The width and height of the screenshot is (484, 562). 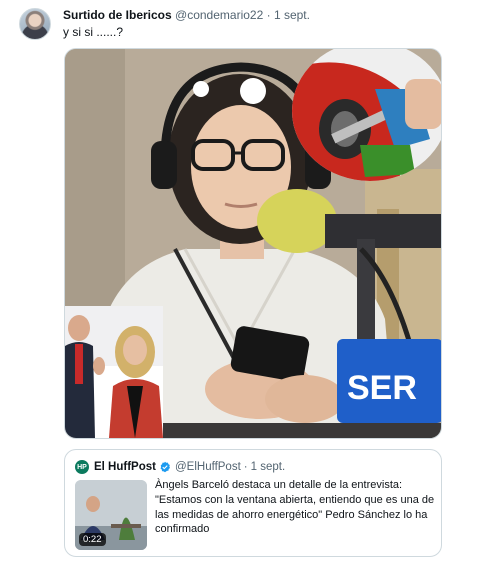 I want to click on gas-pump-inset, so click(x=365, y=119).